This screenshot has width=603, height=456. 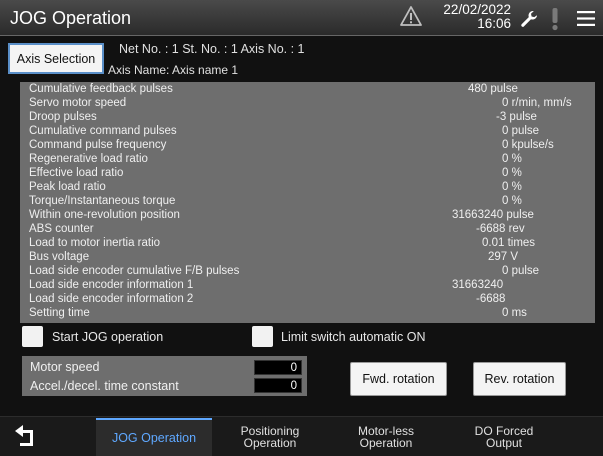 I want to click on page-title: JOG Operation, so click(x=71, y=18).